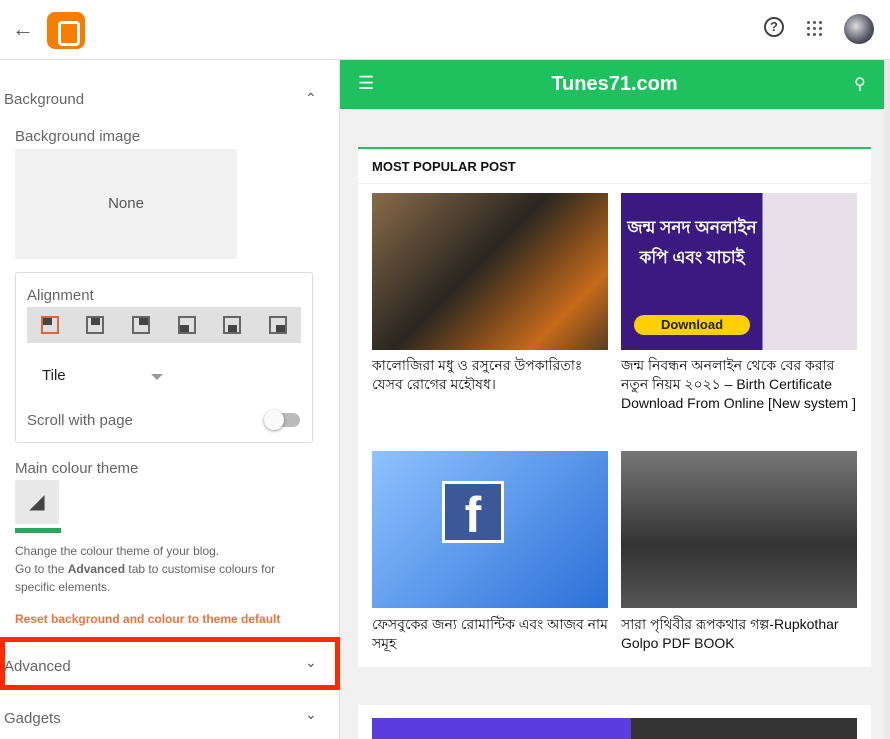 The image size is (890, 739). What do you see at coordinates (739, 271) in the screenshot?
I see `post-image-birth-certificate: জন্ম সনদ অনলাইন কপি এবং যাচাই Download` at bounding box center [739, 271].